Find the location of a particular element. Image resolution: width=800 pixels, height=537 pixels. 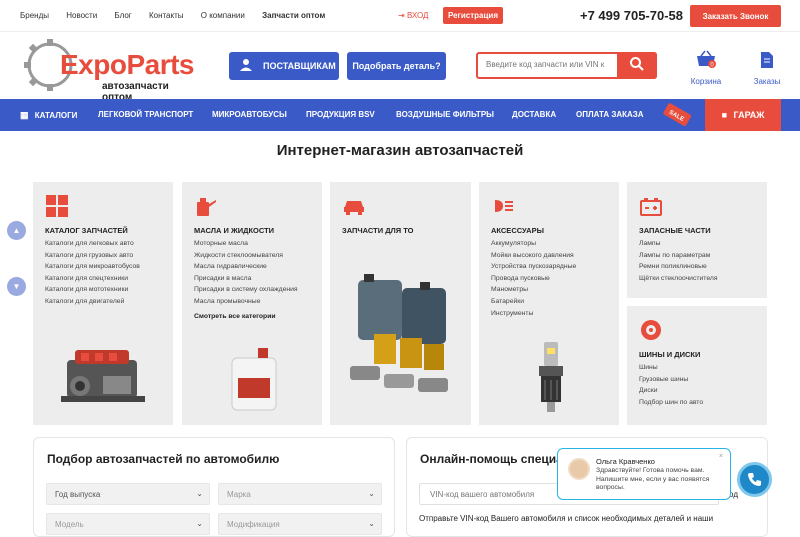

list-item: Инструменты is located at coordinates (533, 314).